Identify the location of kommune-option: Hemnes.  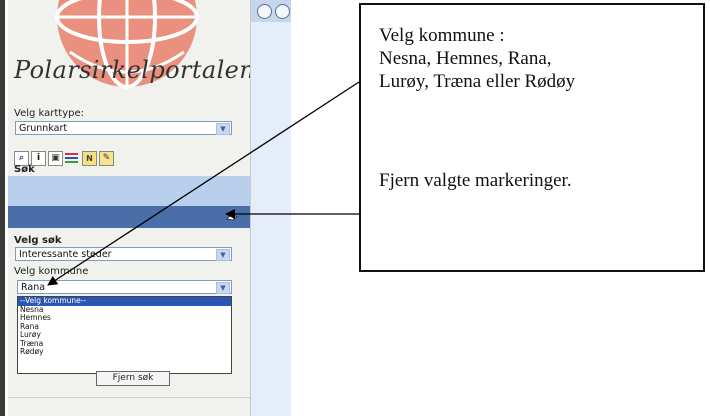
(124, 318).